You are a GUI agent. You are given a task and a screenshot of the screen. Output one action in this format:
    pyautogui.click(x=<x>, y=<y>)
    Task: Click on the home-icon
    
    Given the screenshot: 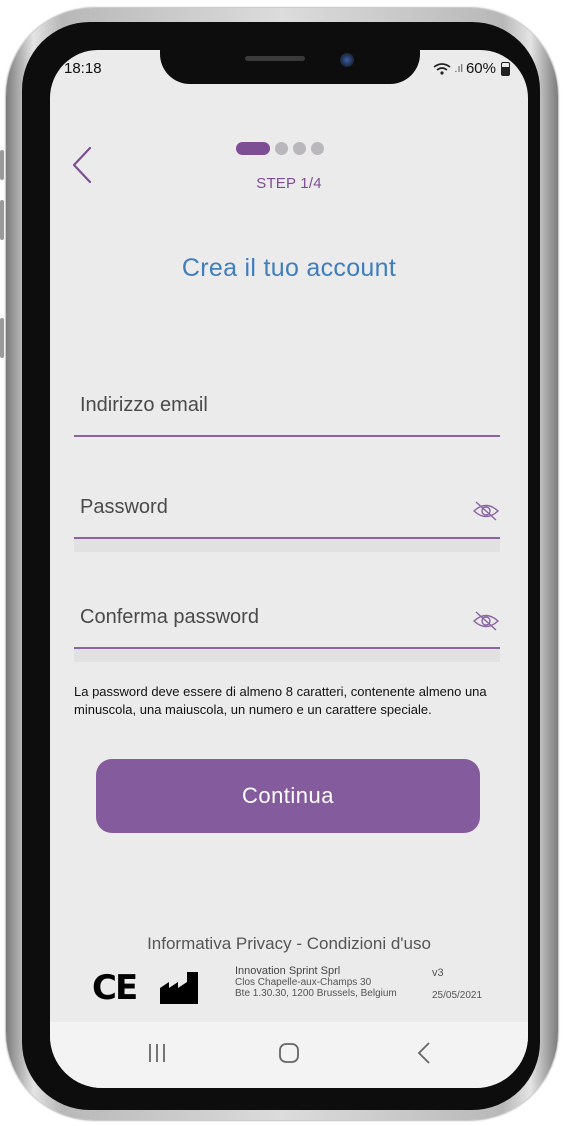 What is the action you would take?
    pyautogui.click(x=289, y=1053)
    